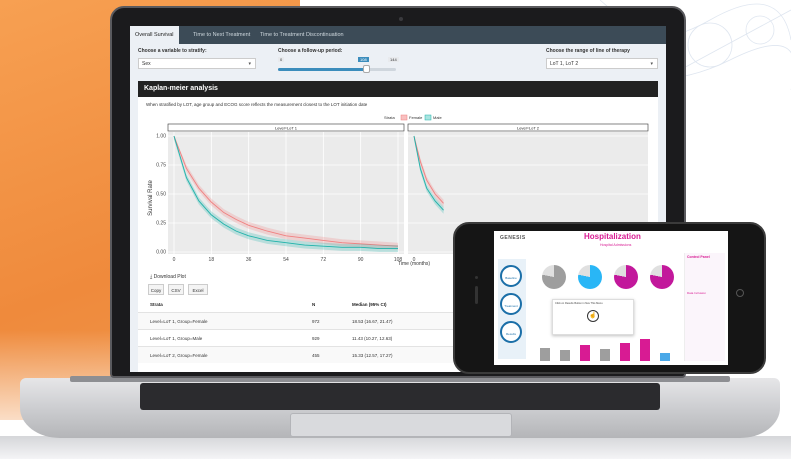 The width and height of the screenshot is (791, 459). Describe the element at coordinates (176, 289) in the screenshot. I see `csv-button: CSV` at that location.